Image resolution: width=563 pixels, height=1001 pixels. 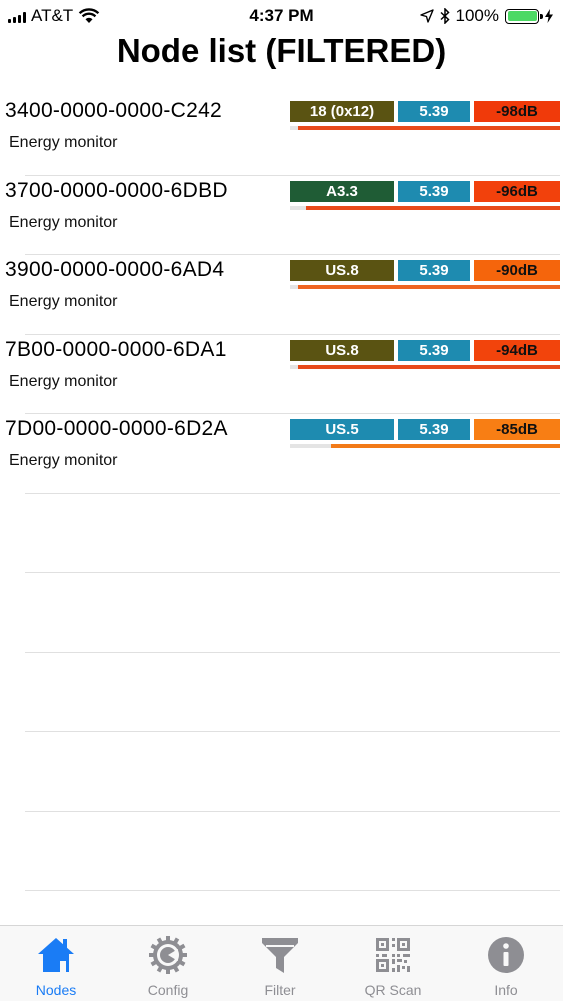 What do you see at coordinates (342, 429) in the screenshot?
I see `version-badge: US.5` at bounding box center [342, 429].